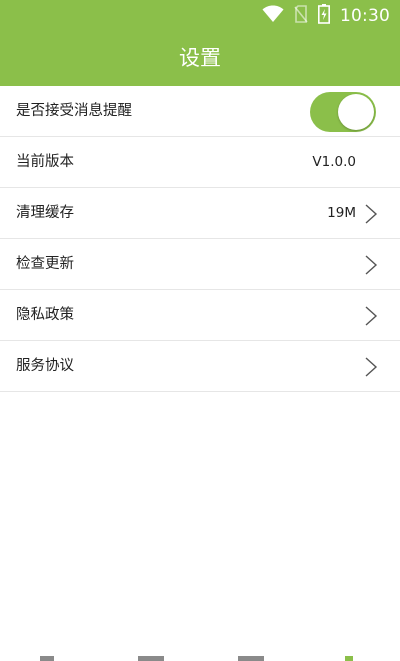 Image resolution: width=400 pixels, height=661 pixels. What do you see at coordinates (200, 264) in the screenshot?
I see `settings-row-check-update: 检查更新` at bounding box center [200, 264].